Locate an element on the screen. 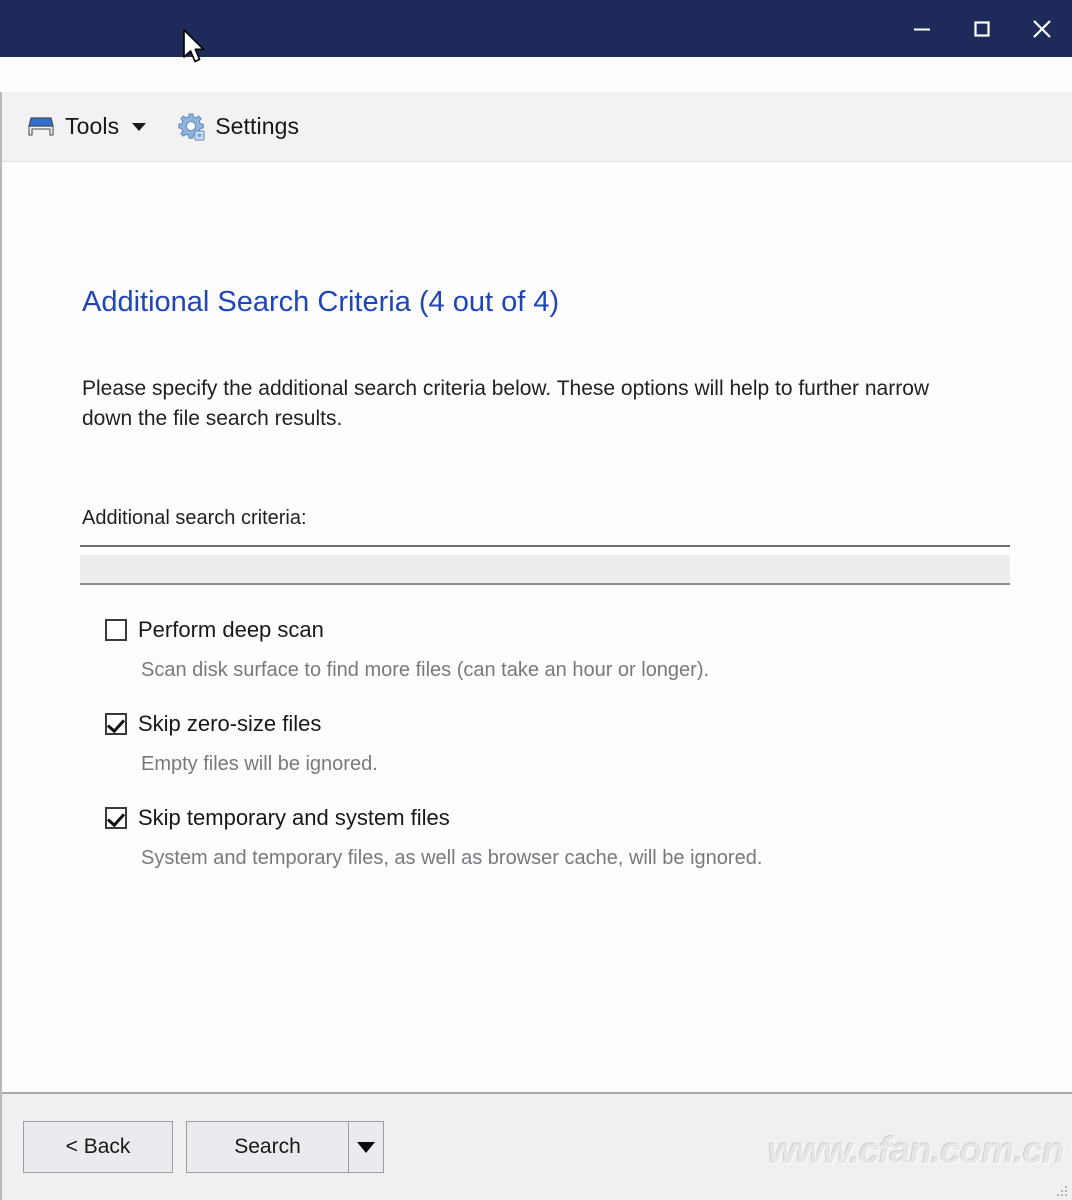 The width and height of the screenshot is (1072, 1200). back-button: < Back is located at coordinates (98, 1147).